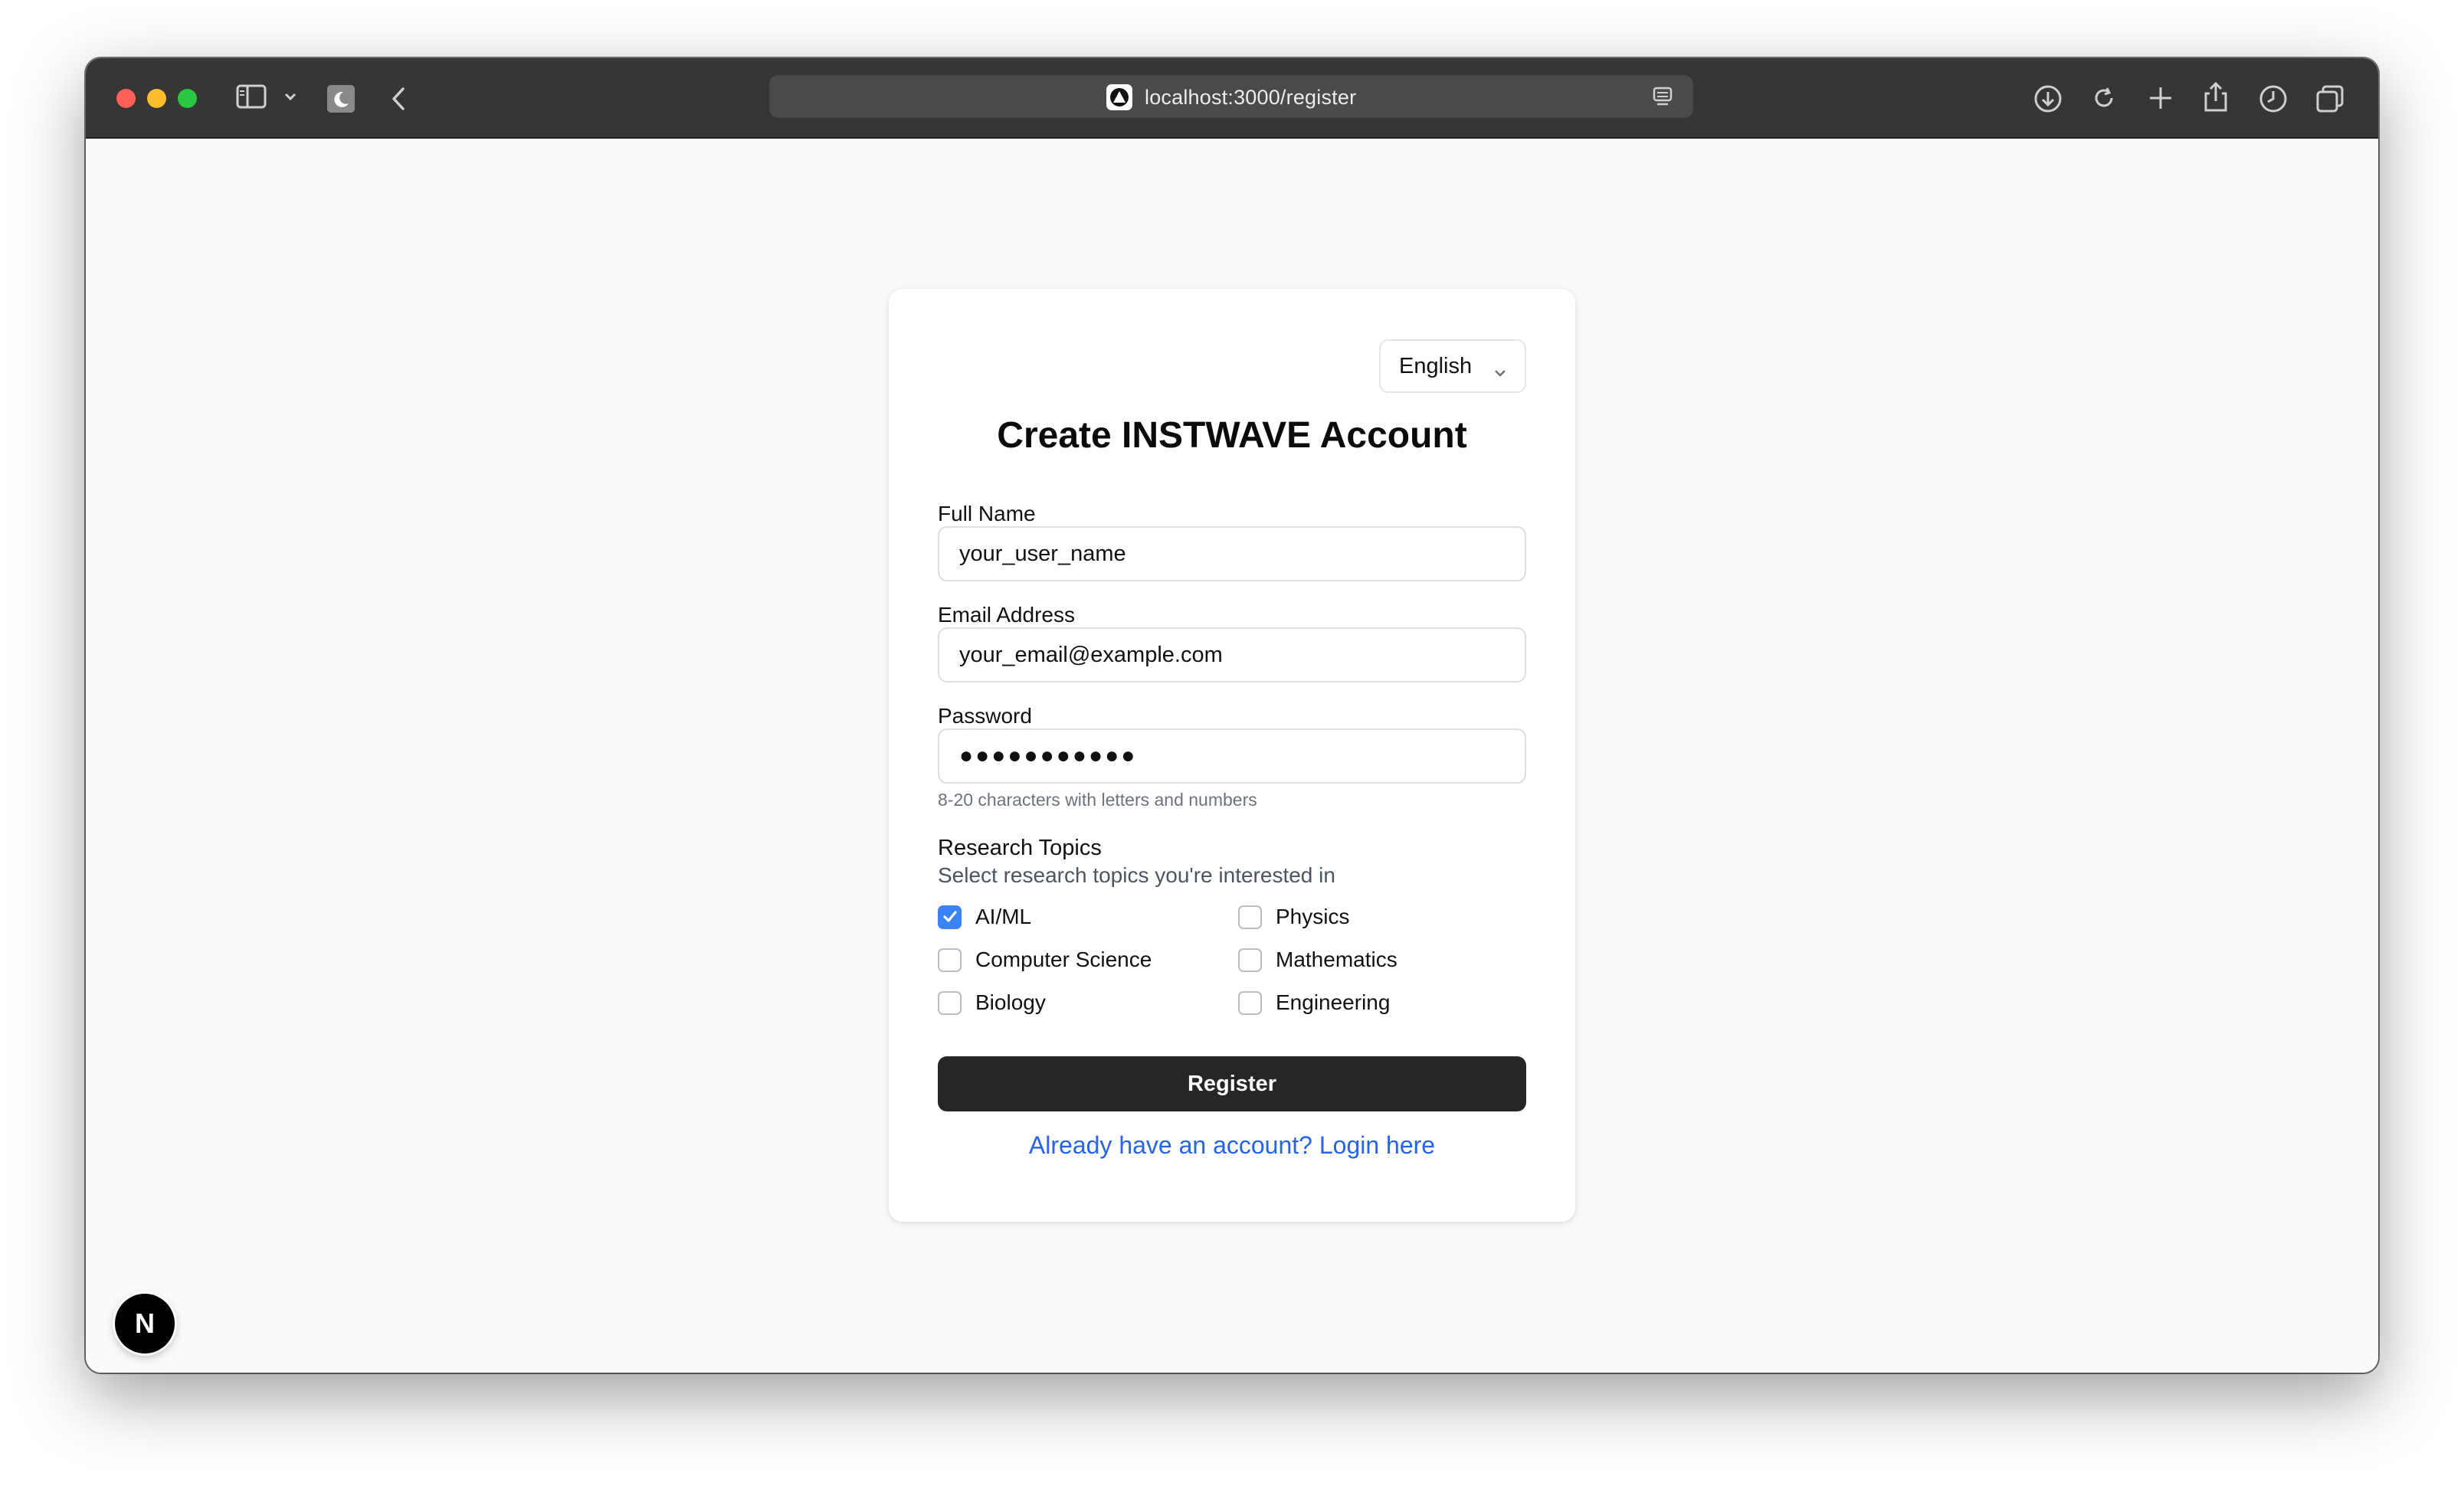  I want to click on login-link: Already have an account? Login here, so click(1232, 1145).